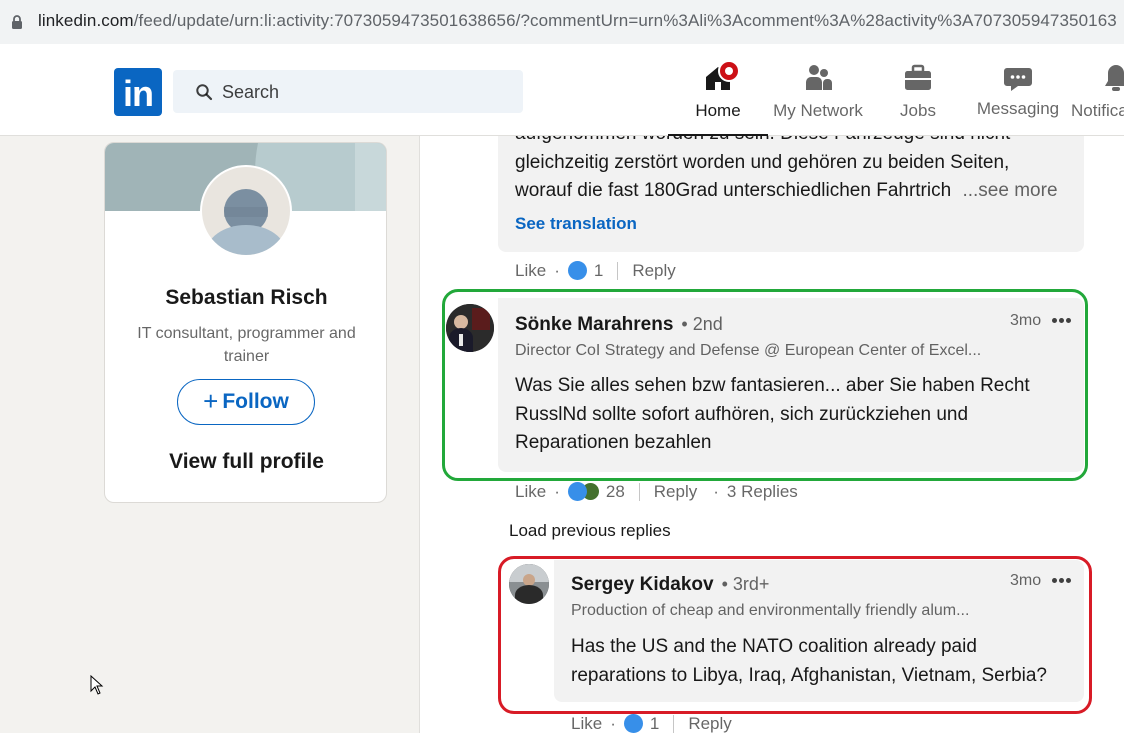 This screenshot has width=1124, height=733. I want to click on search-input: Search, so click(250, 92).